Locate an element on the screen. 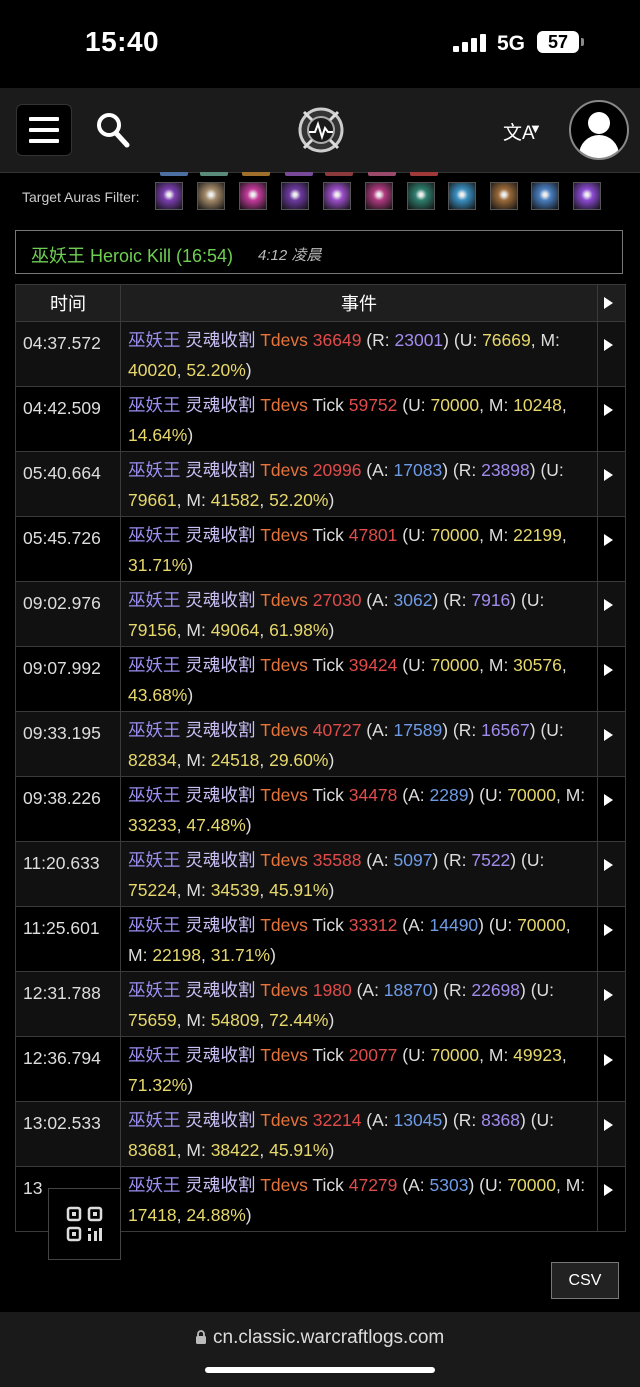 The width and height of the screenshot is (640, 1387). column-header-event: 事件 is located at coordinates (359, 303).